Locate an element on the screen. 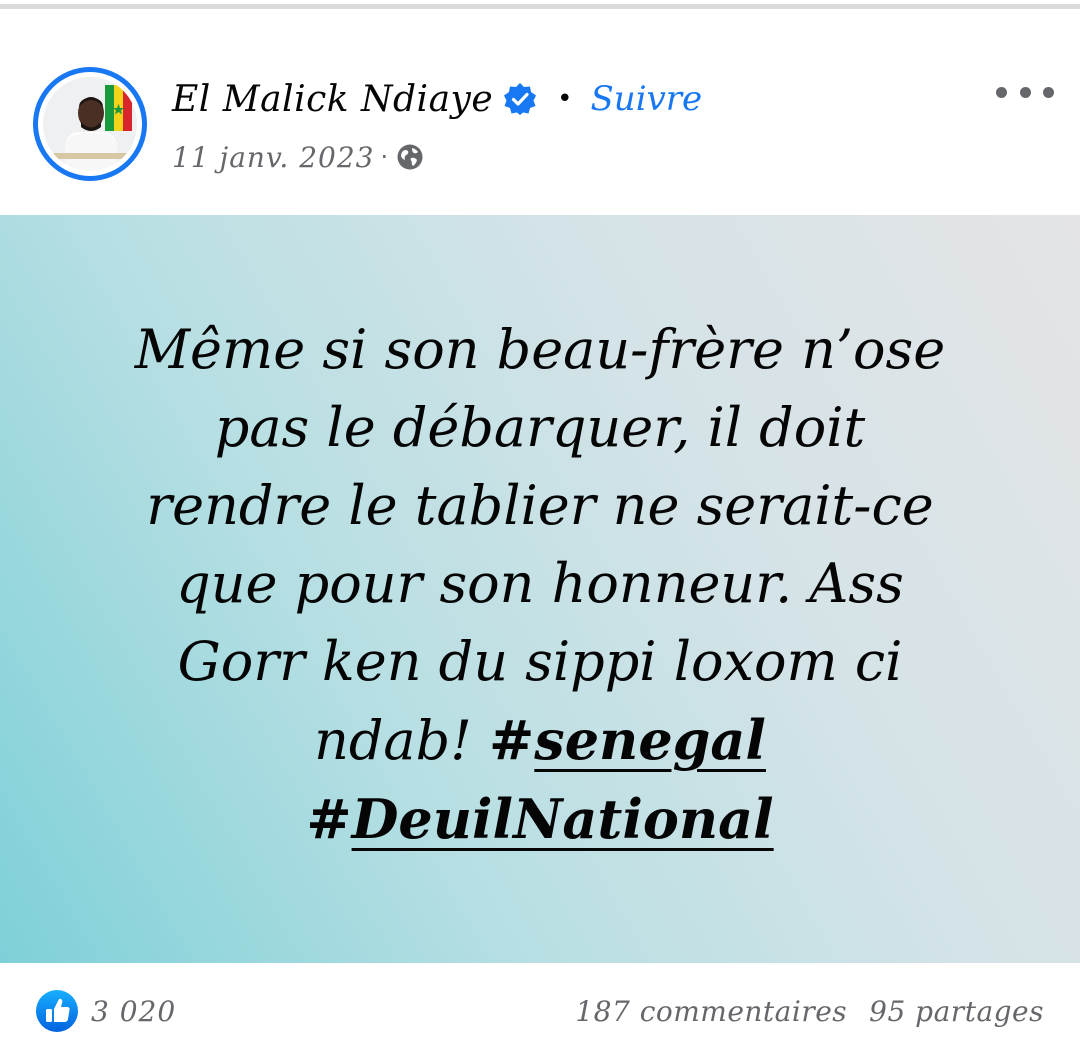 This screenshot has width=1080, height=1043. globe-icon is located at coordinates (410, 157).